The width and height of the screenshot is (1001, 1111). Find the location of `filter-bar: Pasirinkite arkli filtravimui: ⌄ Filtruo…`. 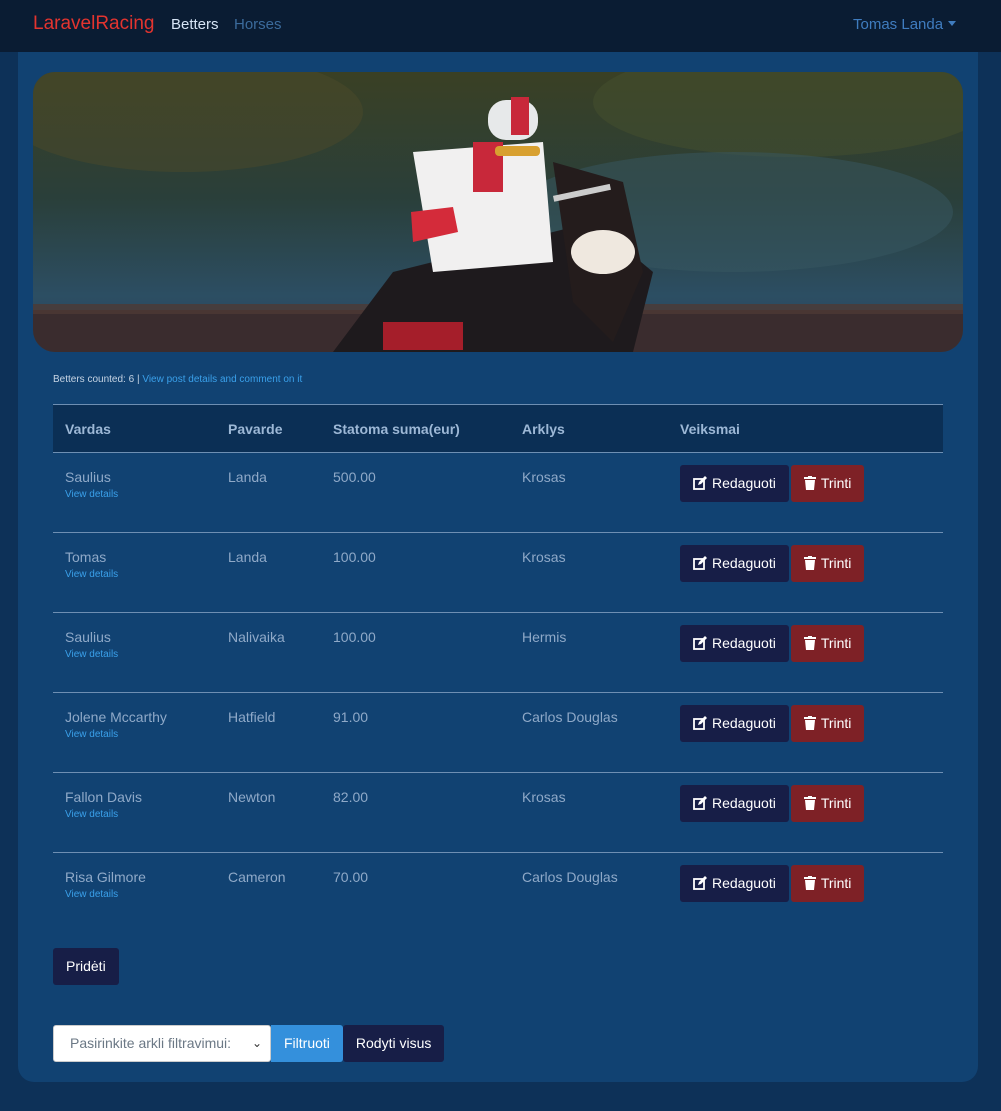

filter-bar: Pasirinkite arkli filtravimui: ⌄ Filtruo… is located at coordinates (249, 1043).